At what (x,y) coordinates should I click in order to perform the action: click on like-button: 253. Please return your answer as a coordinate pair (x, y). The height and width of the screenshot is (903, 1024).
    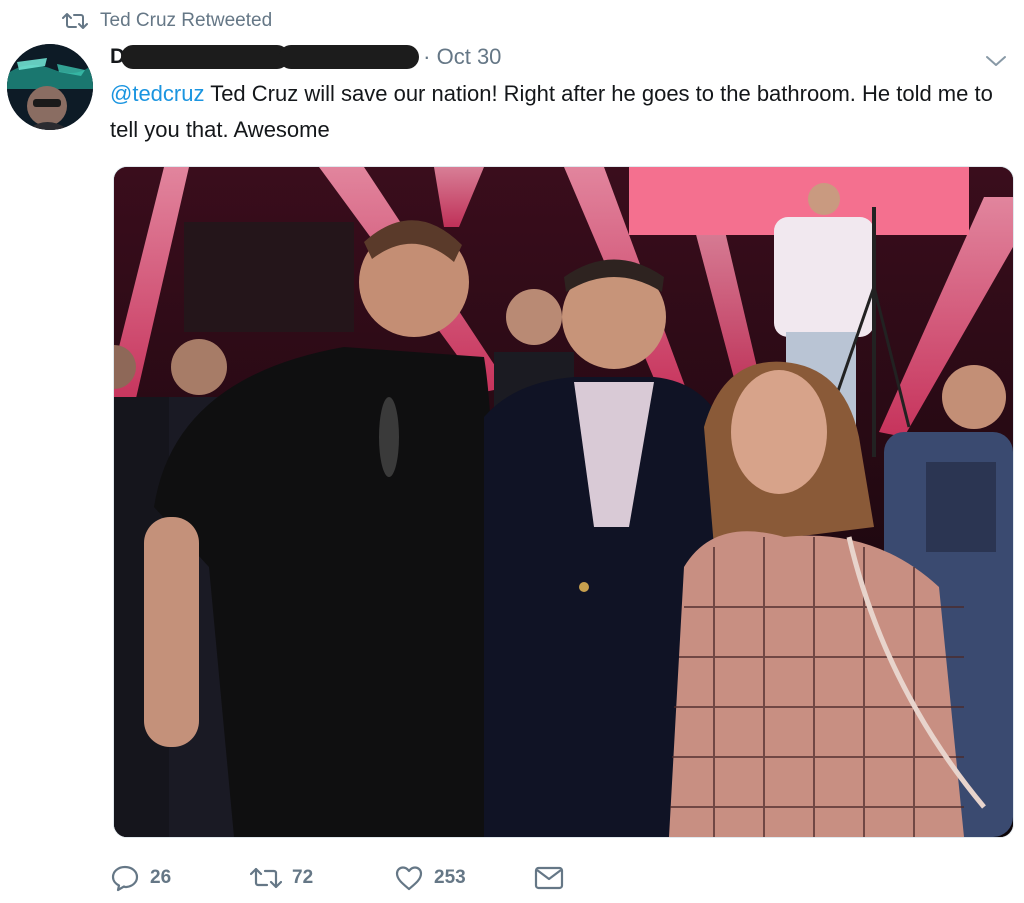
    Looking at the image, I should click on (464, 878).